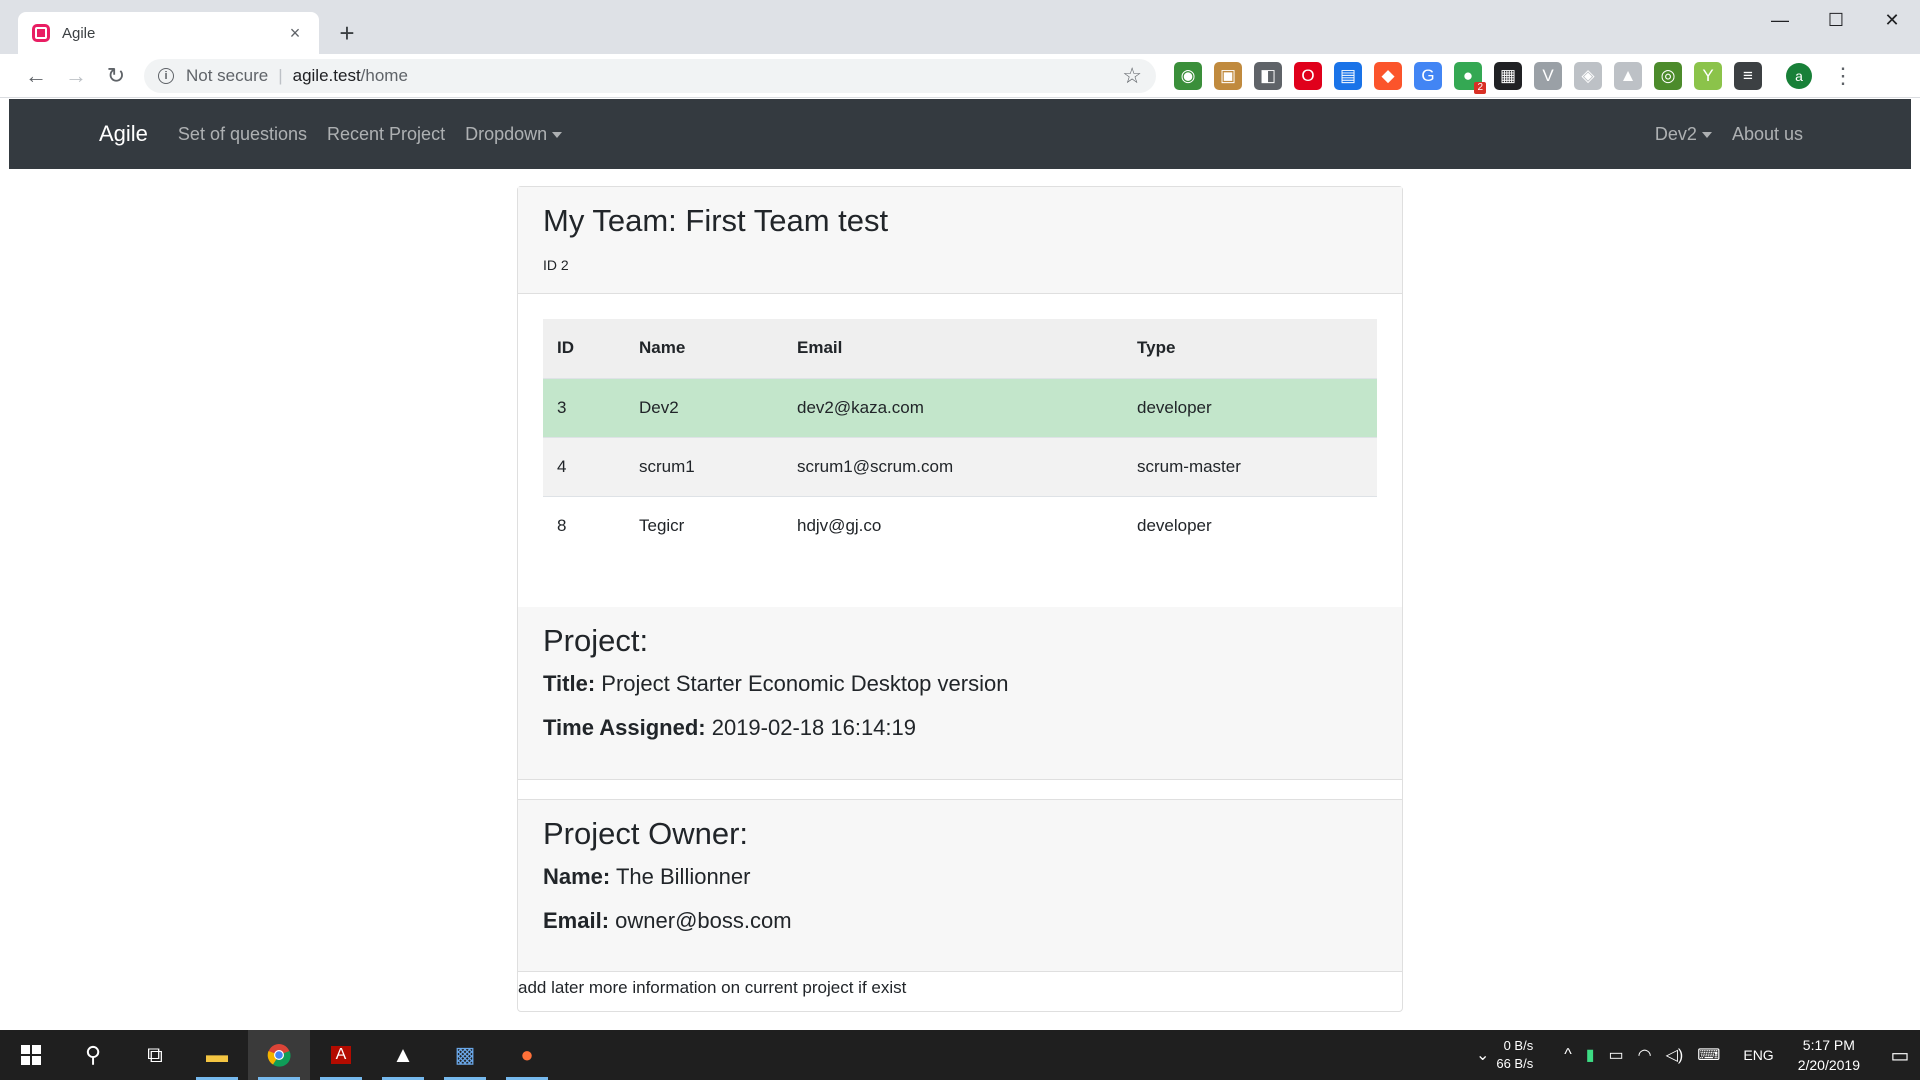 The height and width of the screenshot is (1080, 1920). Describe the element at coordinates (168, 33) in the screenshot. I see `browser-tab: Agile ×` at that location.